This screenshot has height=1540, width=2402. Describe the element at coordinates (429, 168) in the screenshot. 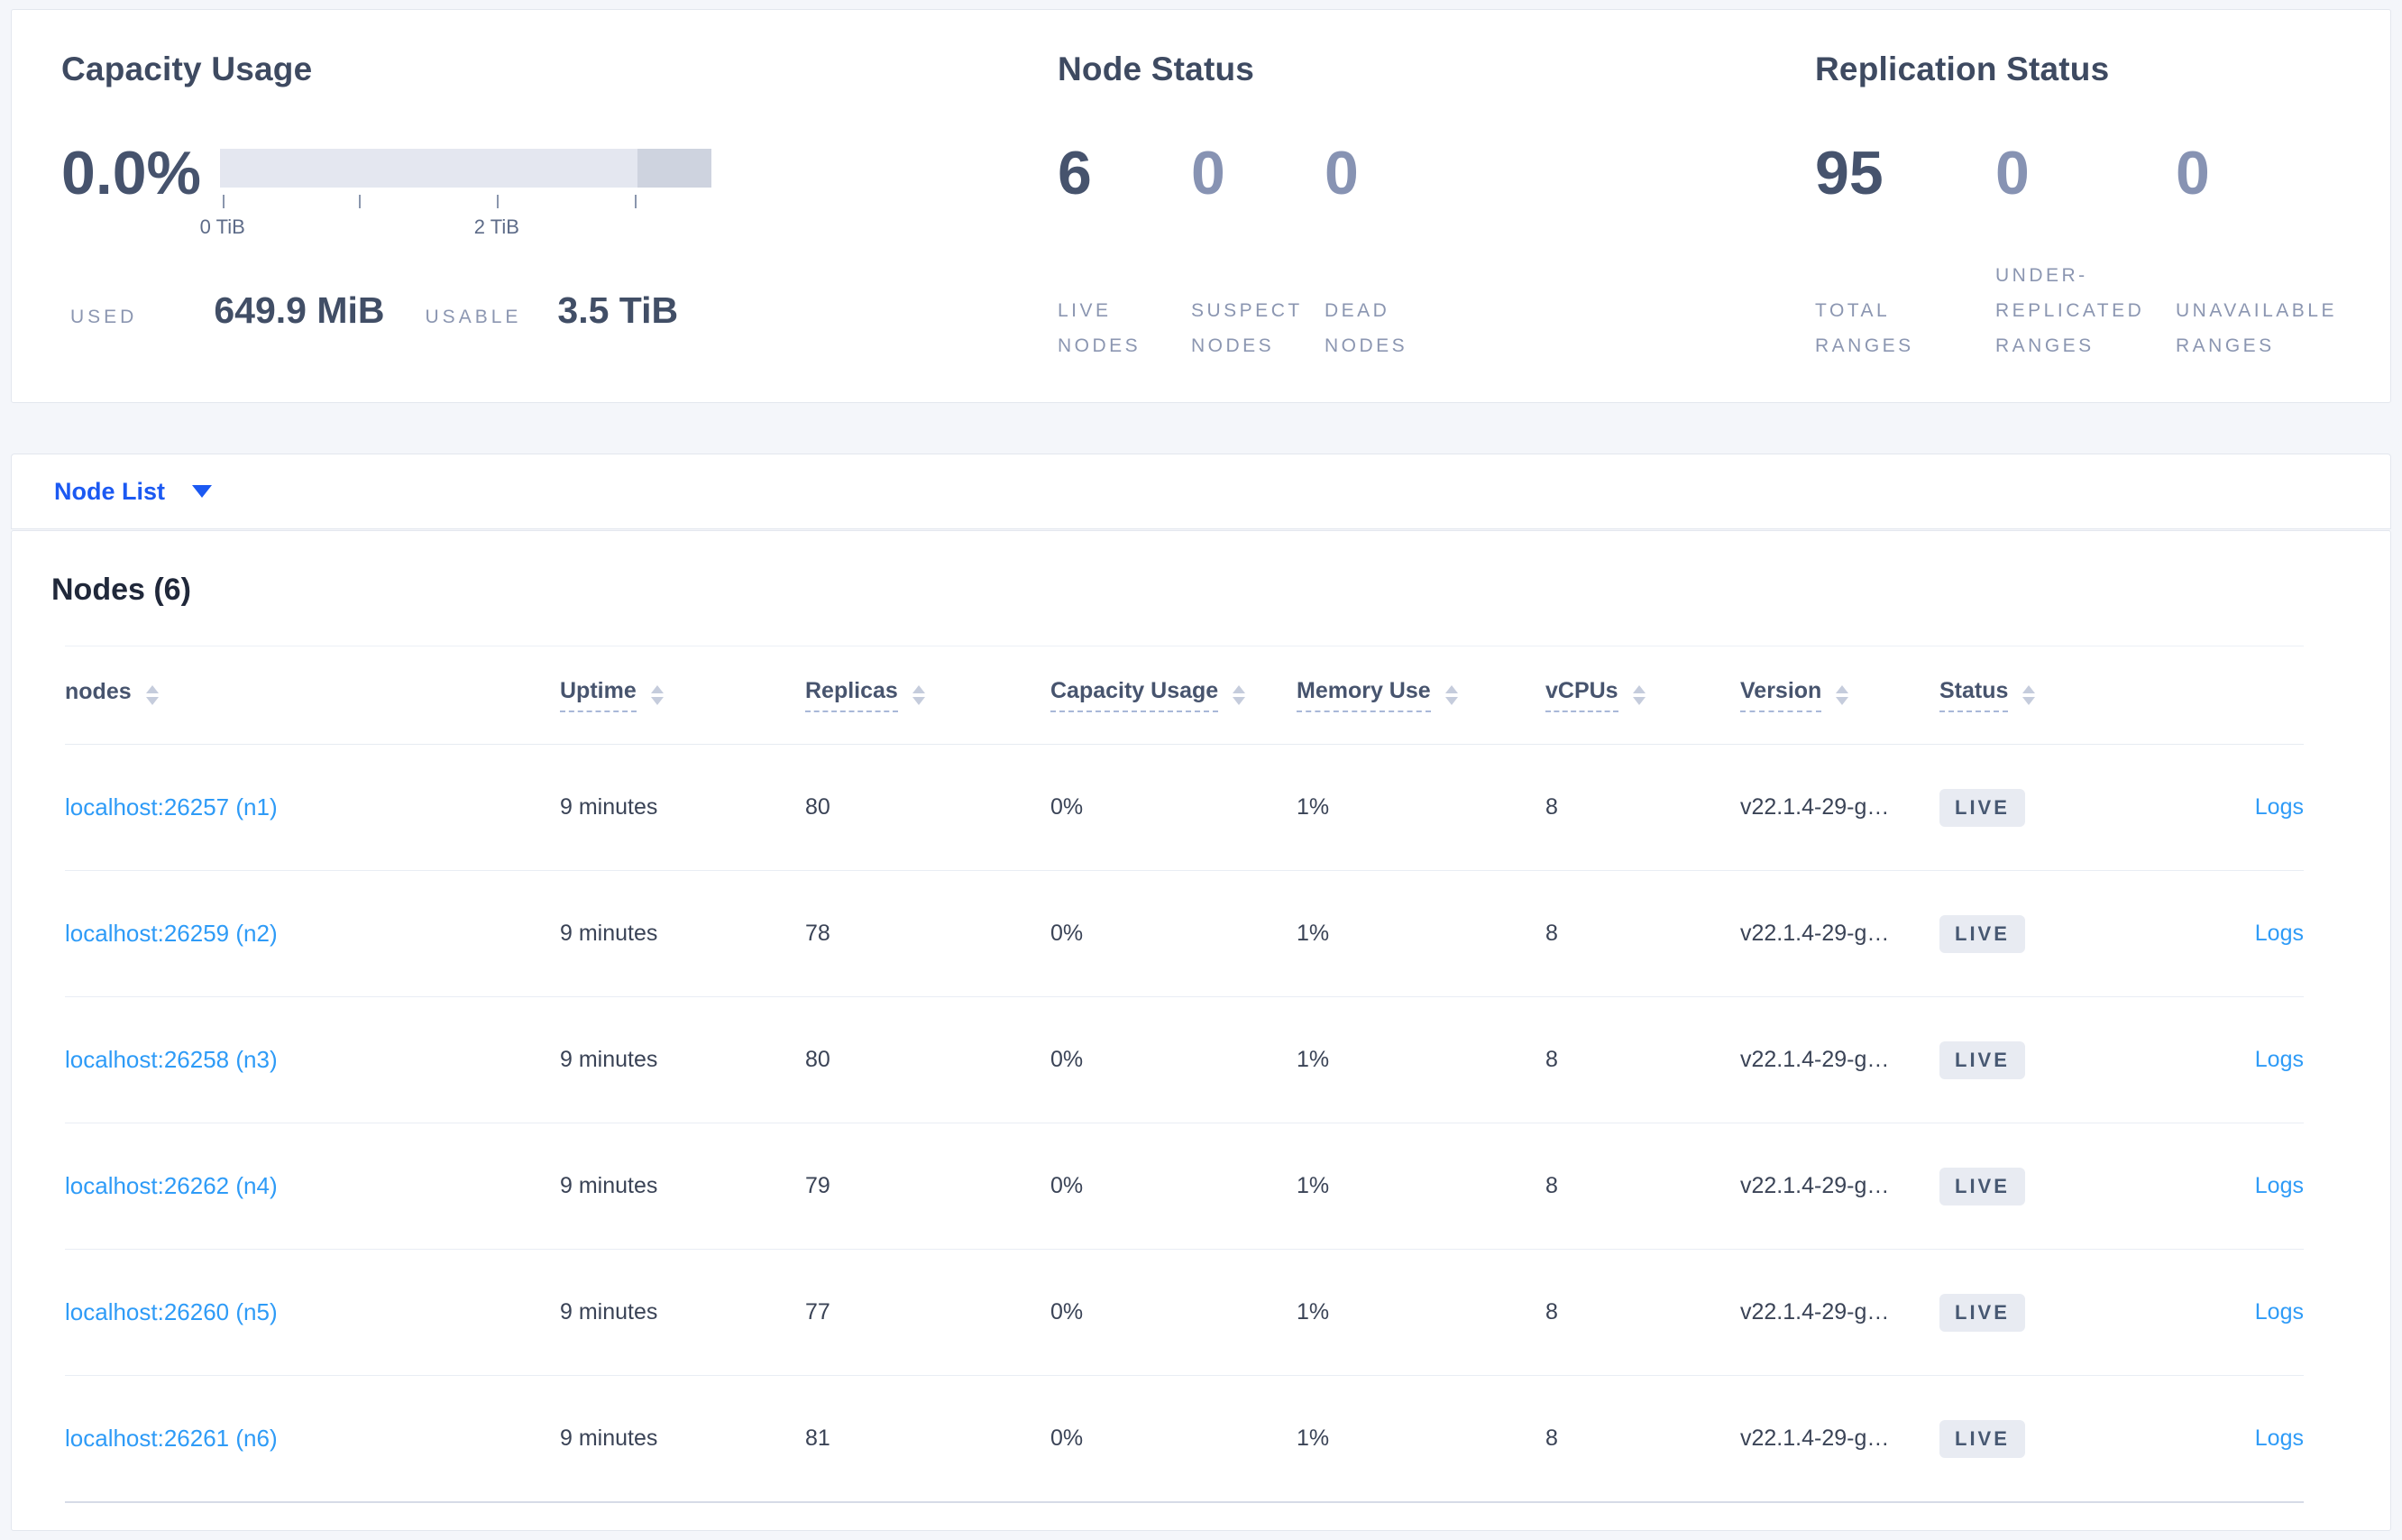

I see `capacity-bar-segment-usable` at that location.